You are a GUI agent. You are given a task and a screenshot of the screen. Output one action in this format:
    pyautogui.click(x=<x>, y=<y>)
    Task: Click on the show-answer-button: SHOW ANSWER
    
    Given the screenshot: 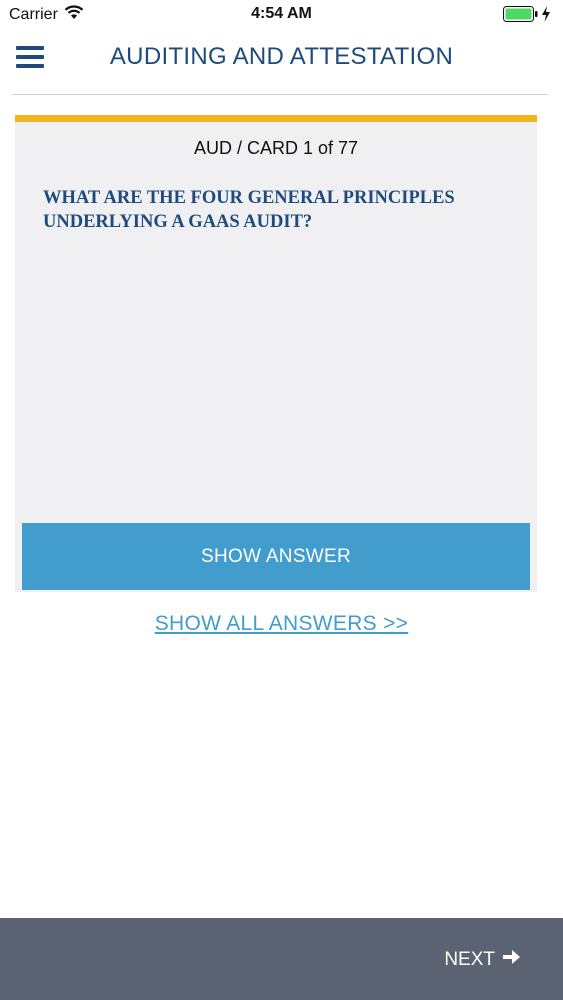 What is the action you would take?
    pyautogui.click(x=276, y=556)
    